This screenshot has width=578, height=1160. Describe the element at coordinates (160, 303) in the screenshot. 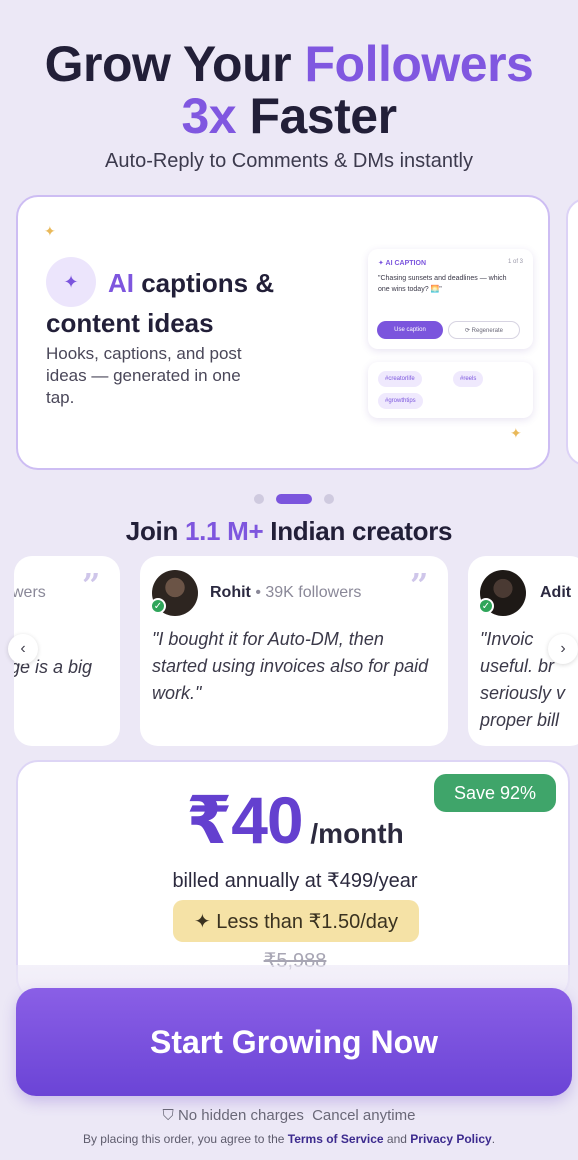

I see `feature-title-rest: captions & content ideas` at that location.